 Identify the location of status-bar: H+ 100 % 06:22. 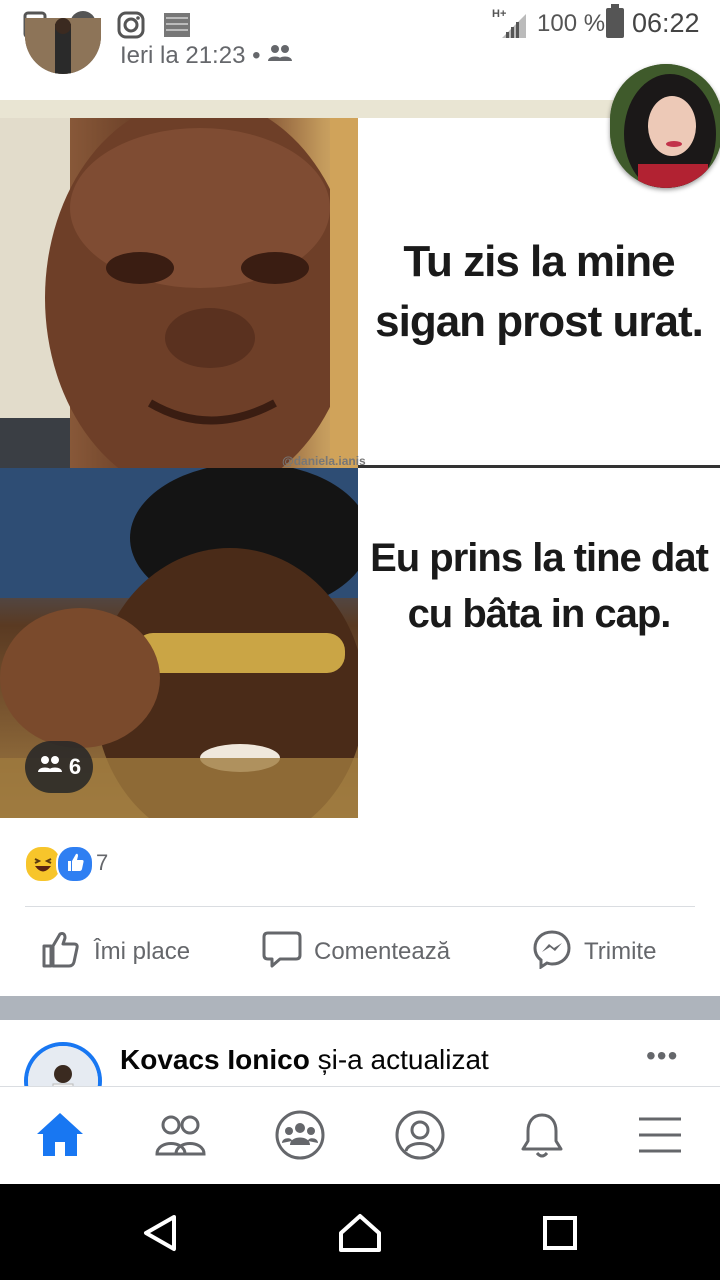
(360, 24).